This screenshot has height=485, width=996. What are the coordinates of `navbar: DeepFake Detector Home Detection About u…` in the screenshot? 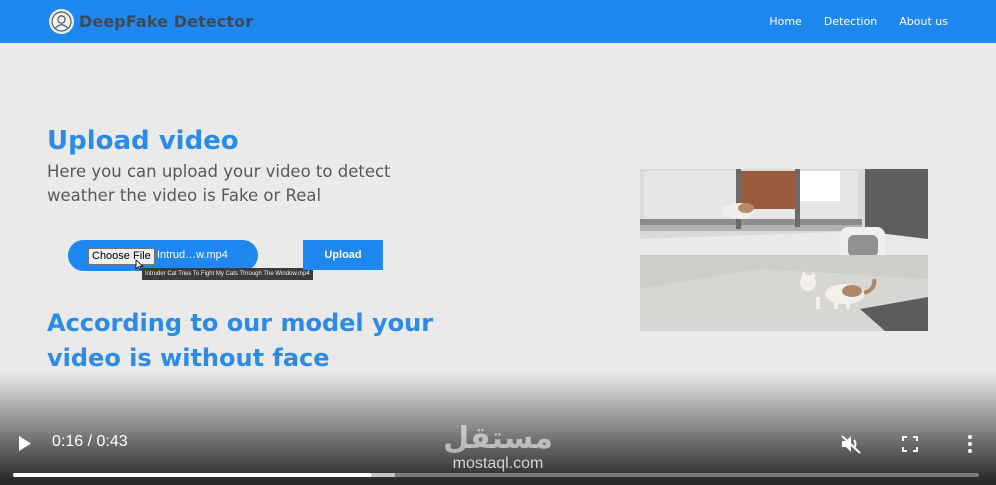 It's located at (498, 21).